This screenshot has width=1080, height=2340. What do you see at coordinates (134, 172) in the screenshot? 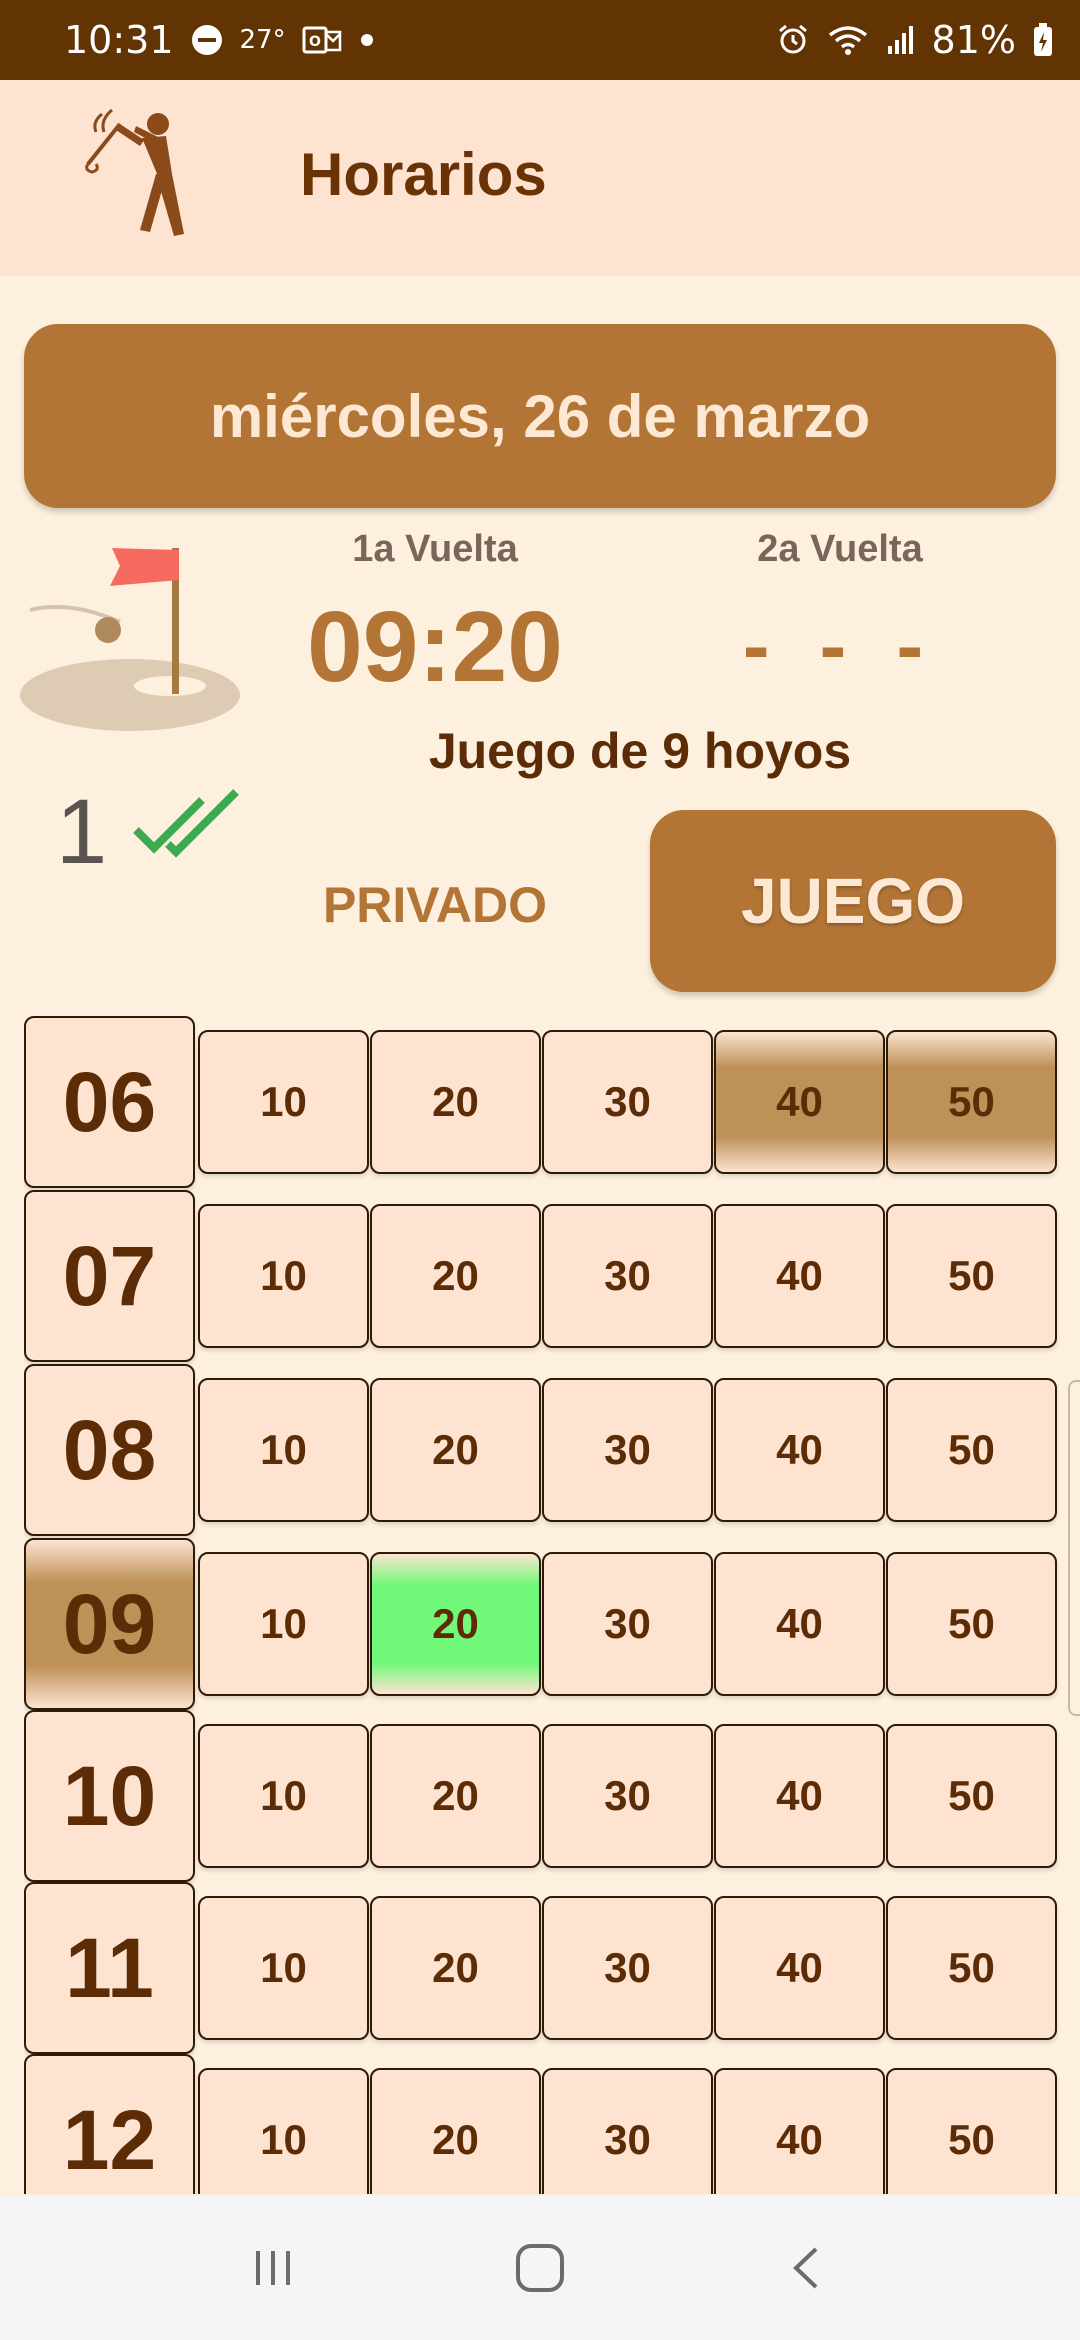
I see `golfer-icon` at bounding box center [134, 172].